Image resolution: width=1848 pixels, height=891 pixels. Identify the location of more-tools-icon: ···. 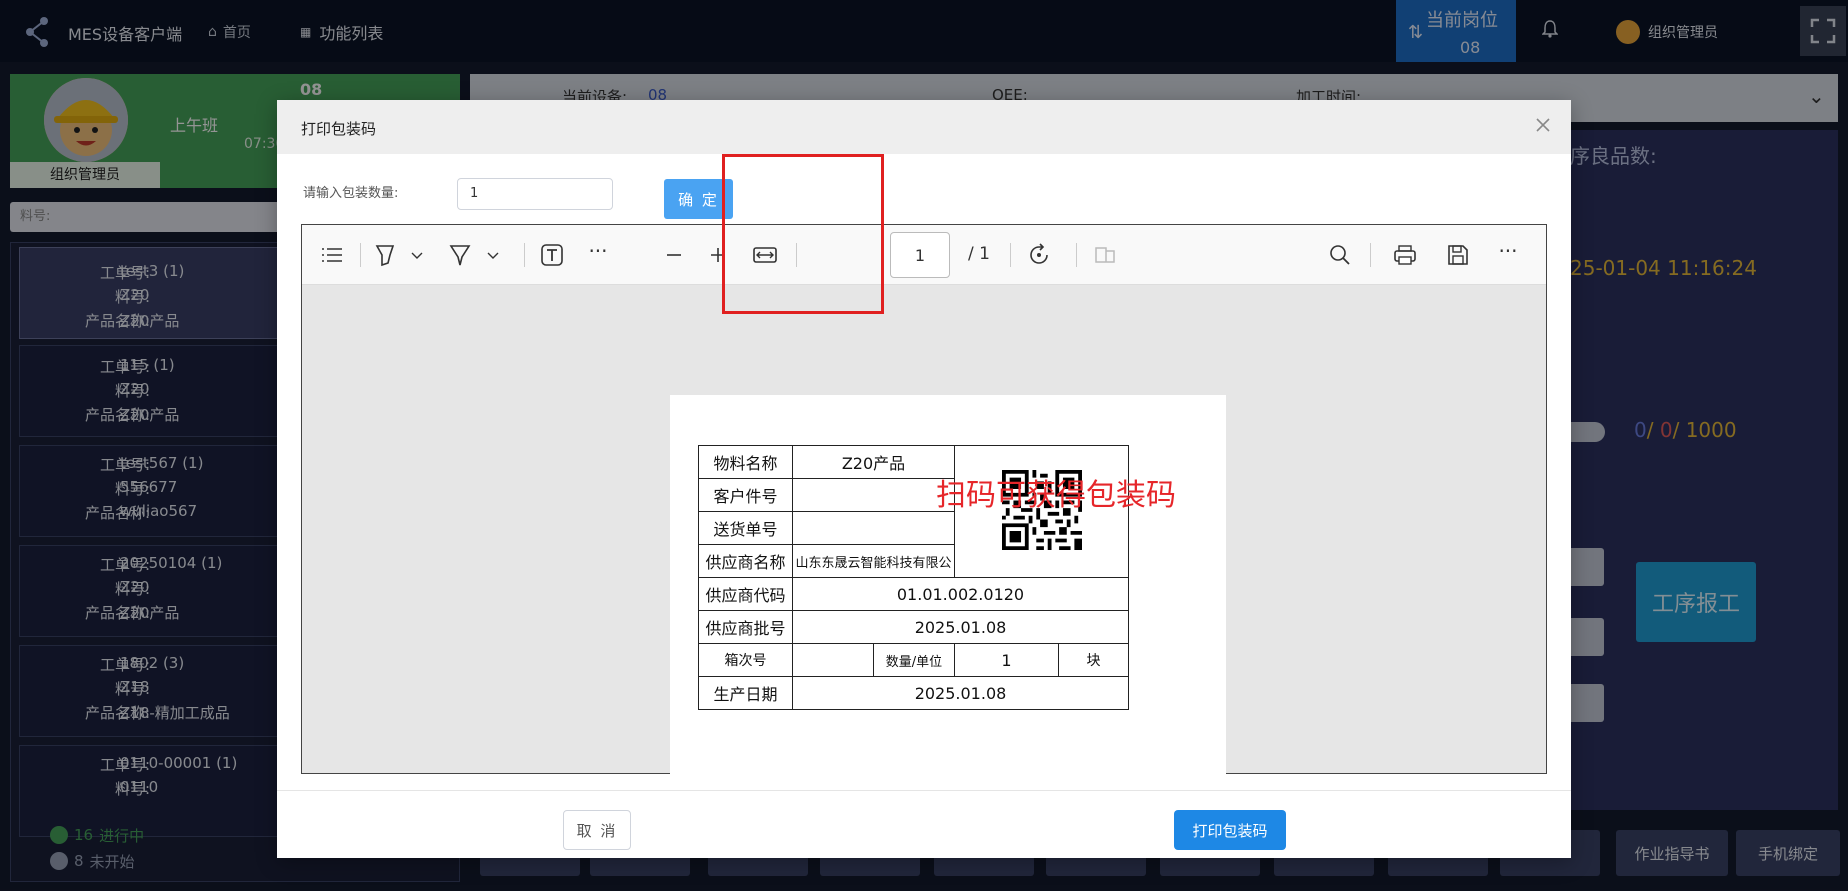
(598, 251).